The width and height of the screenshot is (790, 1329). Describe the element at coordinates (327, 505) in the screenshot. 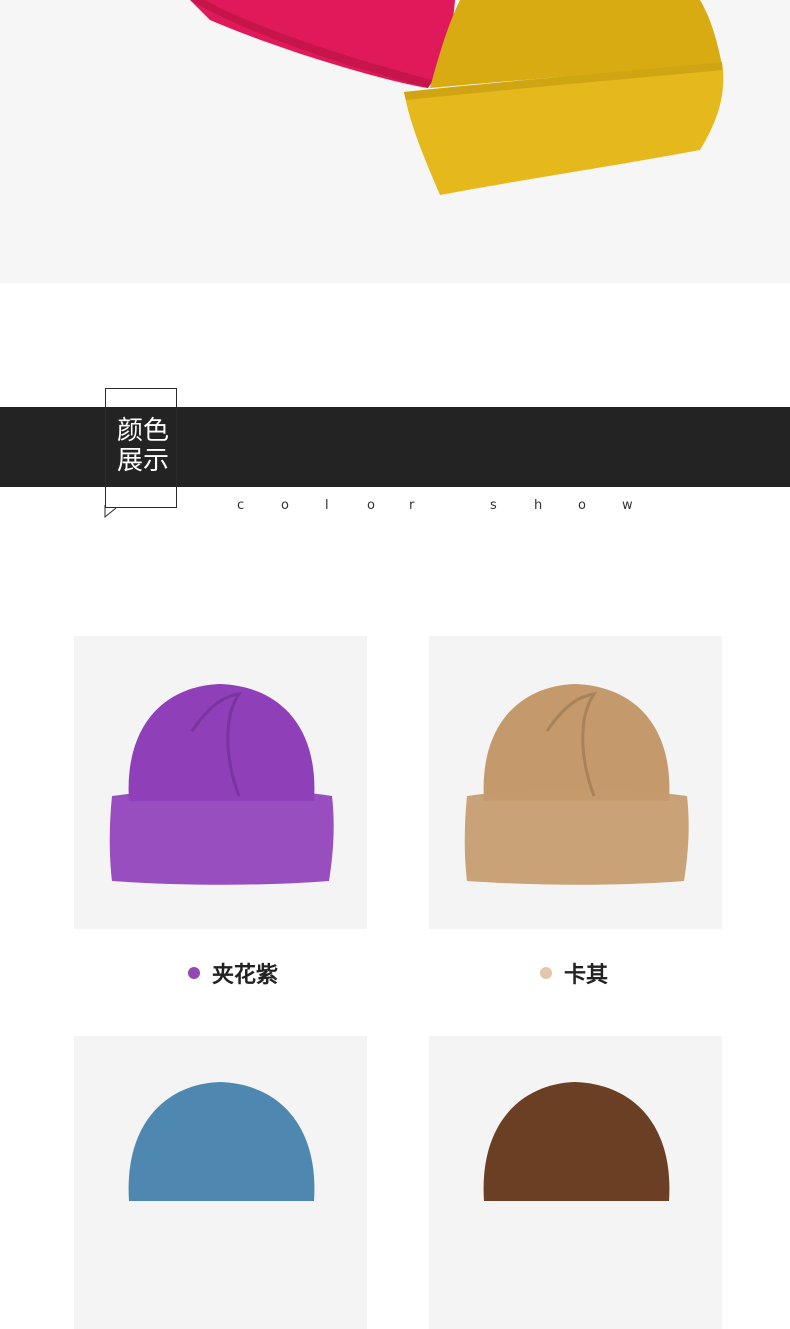

I see `subtitle-letter: l` at that location.